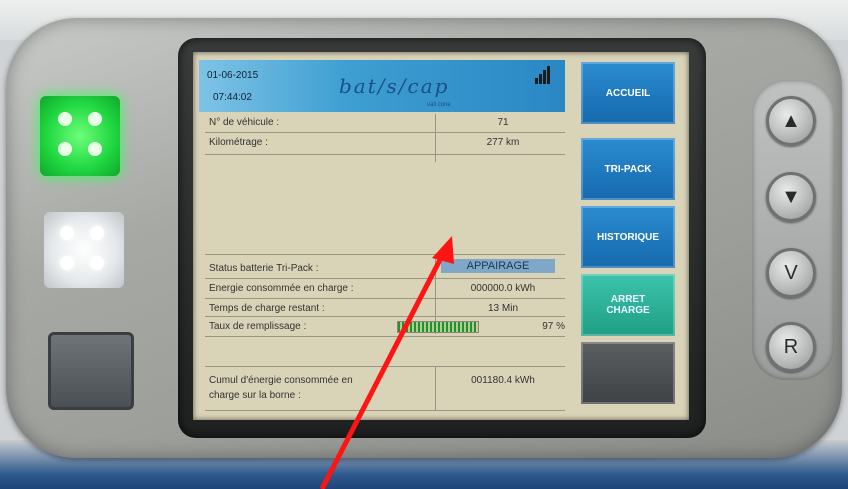 Image resolution: width=848 pixels, height=489 pixels. What do you see at coordinates (386, 362) in the screenshot?
I see `red-arrow-annotation` at bounding box center [386, 362].